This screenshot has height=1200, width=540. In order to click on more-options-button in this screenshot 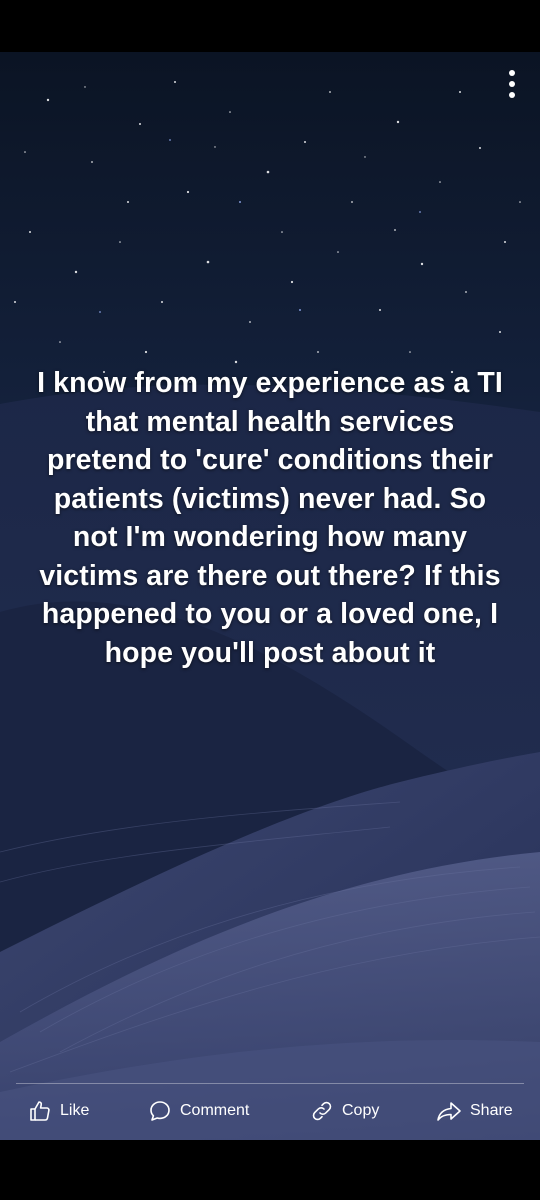, I will do `click(512, 84)`.